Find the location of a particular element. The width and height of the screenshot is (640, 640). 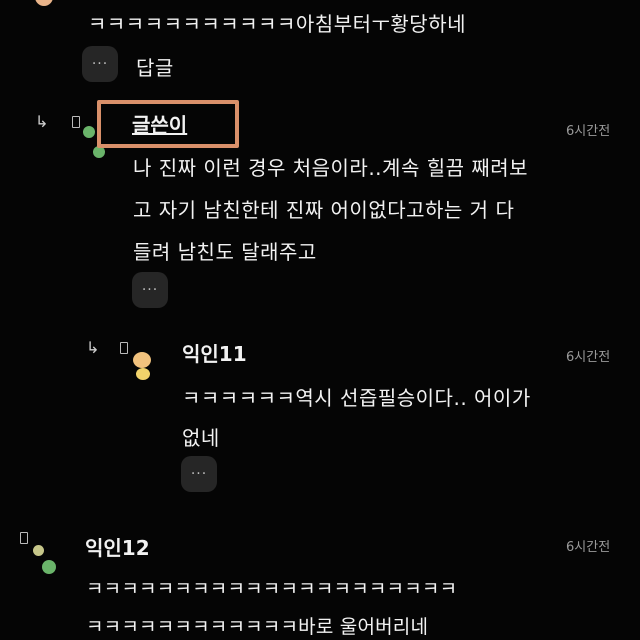

phone-icon is located at coordinates (76, 122).